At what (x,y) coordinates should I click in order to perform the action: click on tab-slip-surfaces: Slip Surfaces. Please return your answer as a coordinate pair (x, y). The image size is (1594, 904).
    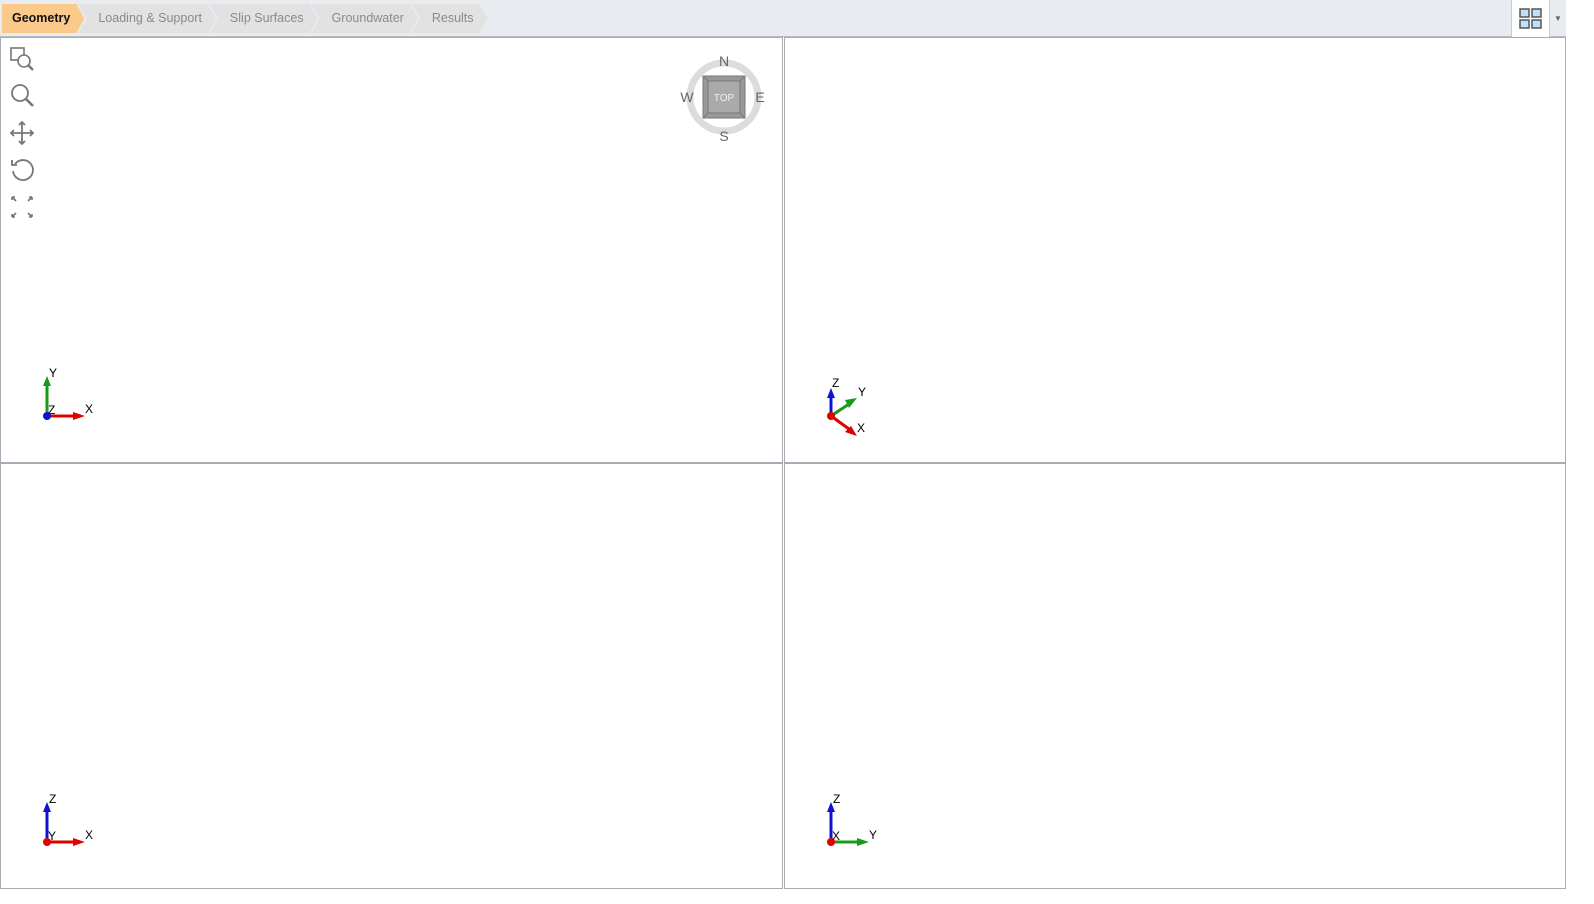
    Looking at the image, I should click on (264, 18).